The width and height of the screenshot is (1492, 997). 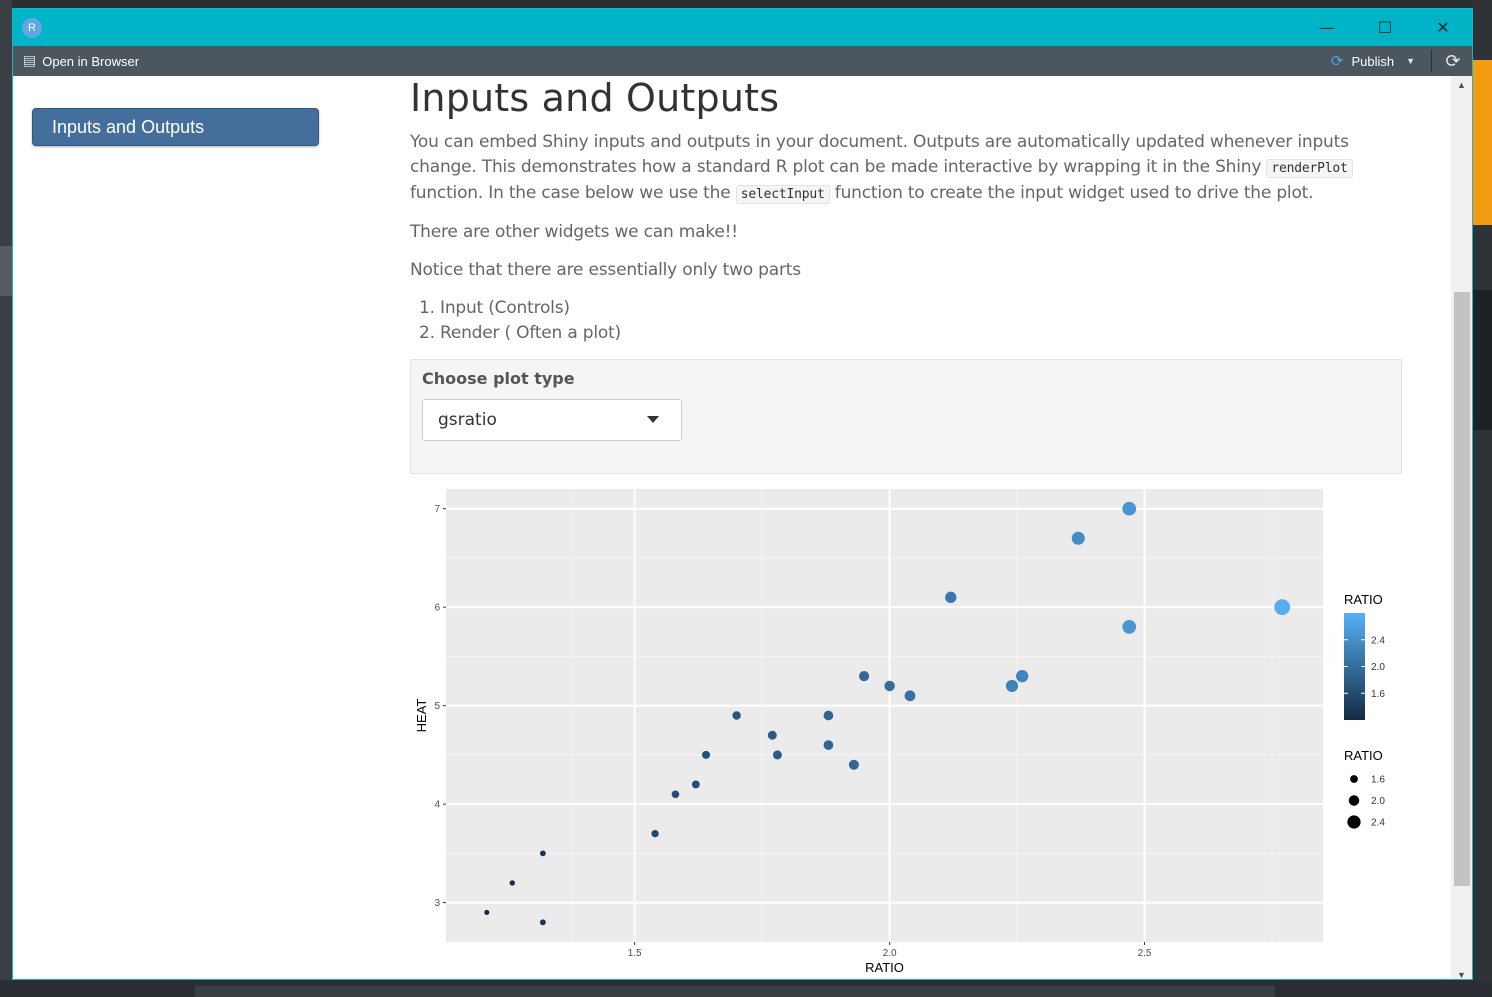 What do you see at coordinates (1443, 27) in the screenshot?
I see `close-icon: ✕` at bounding box center [1443, 27].